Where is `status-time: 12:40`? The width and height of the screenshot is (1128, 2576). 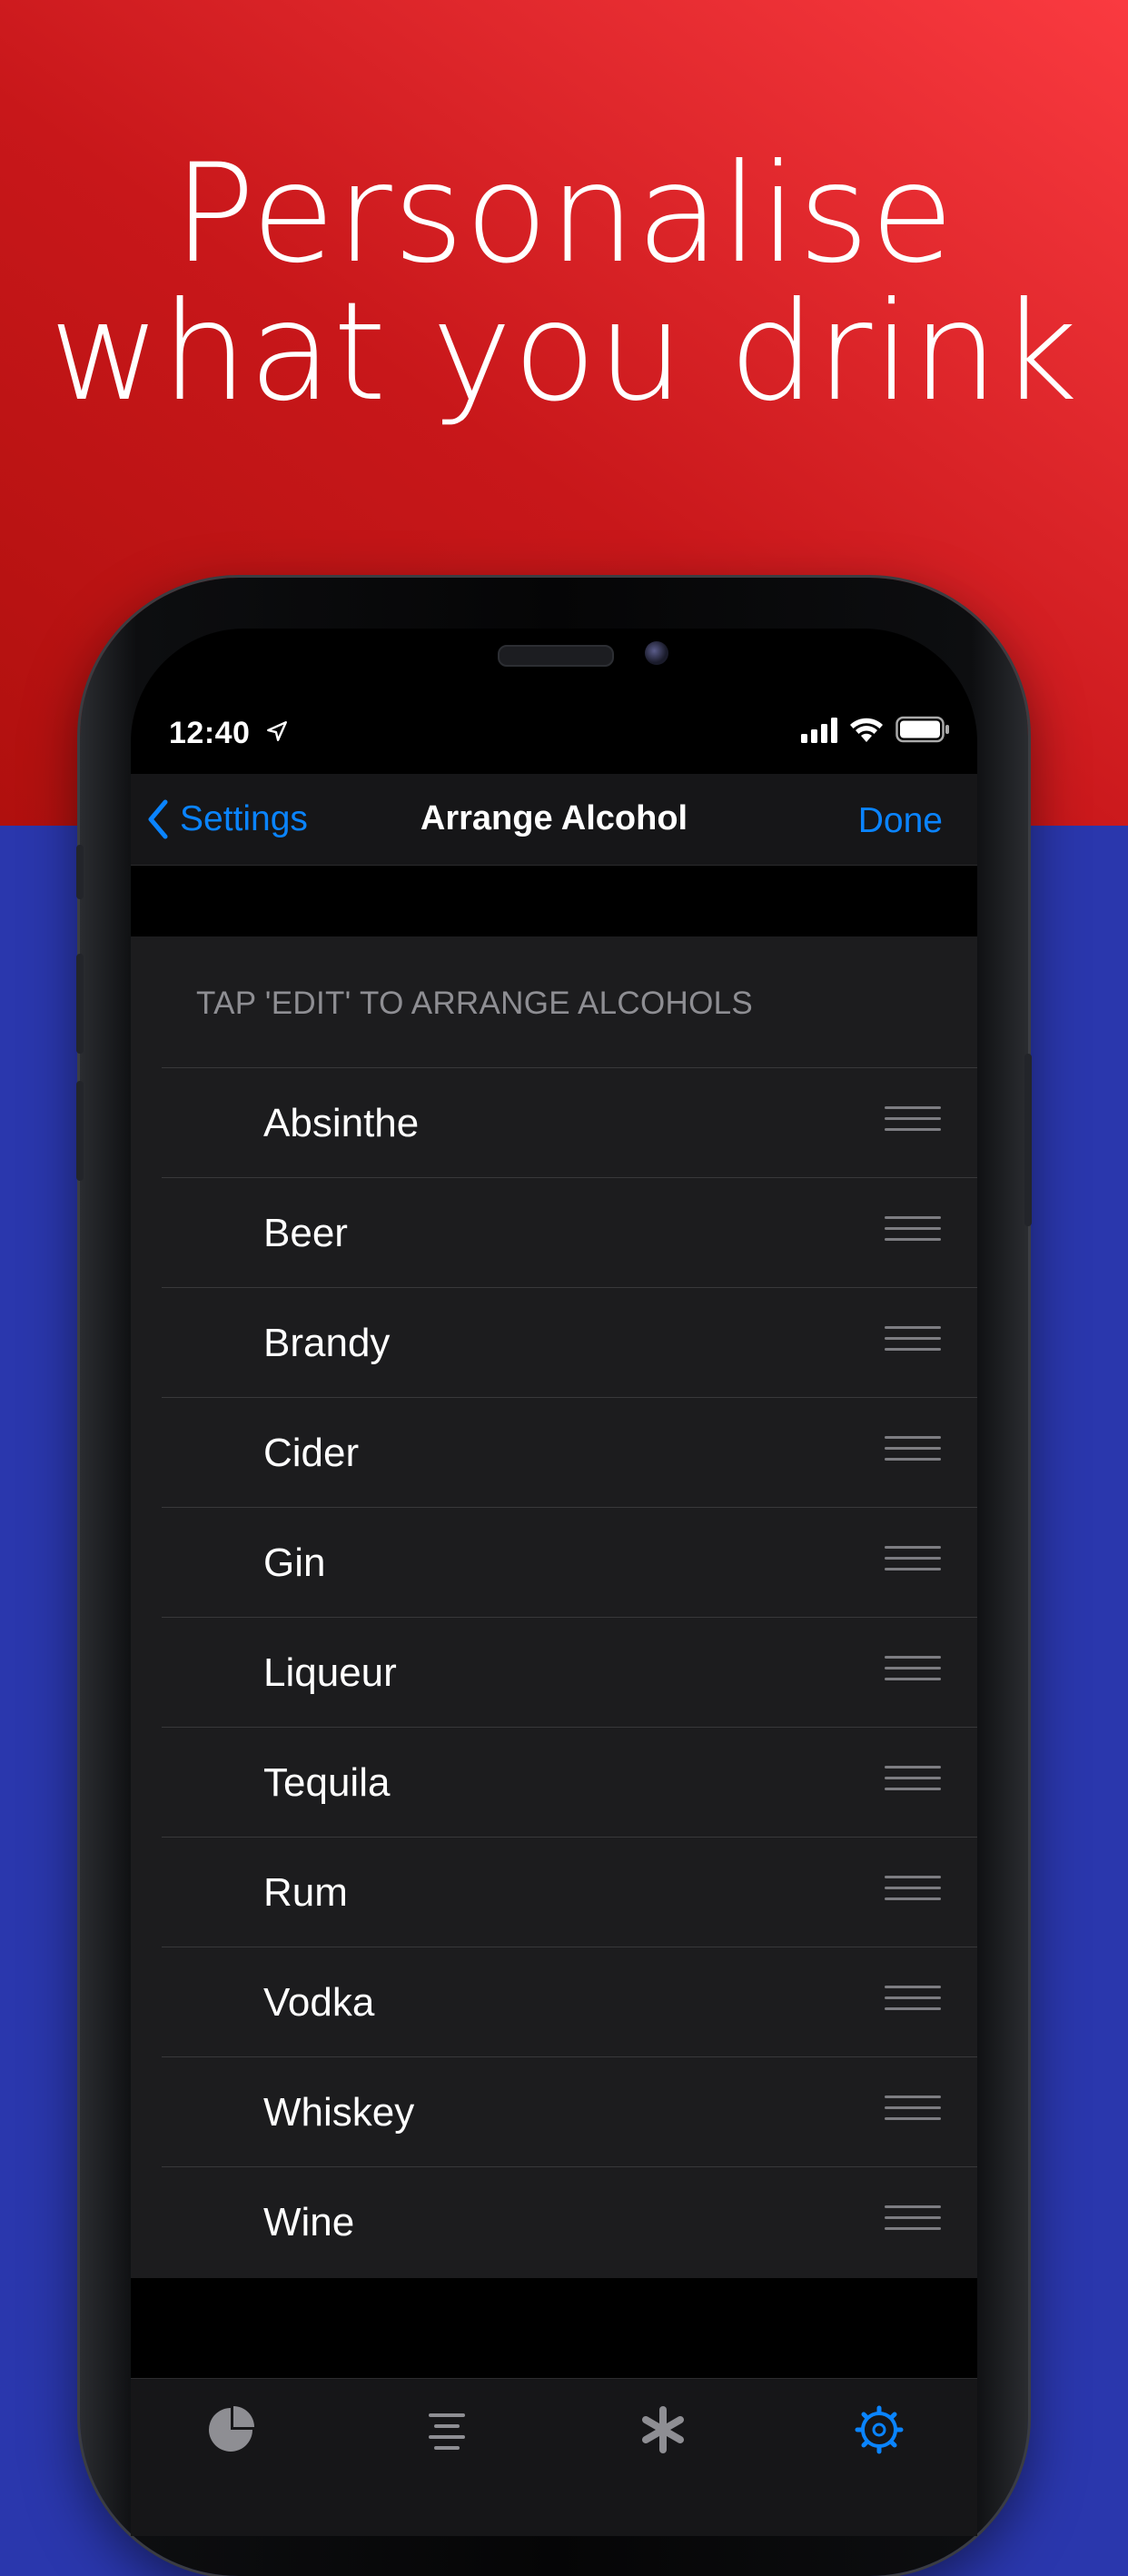 status-time: 12:40 is located at coordinates (210, 733).